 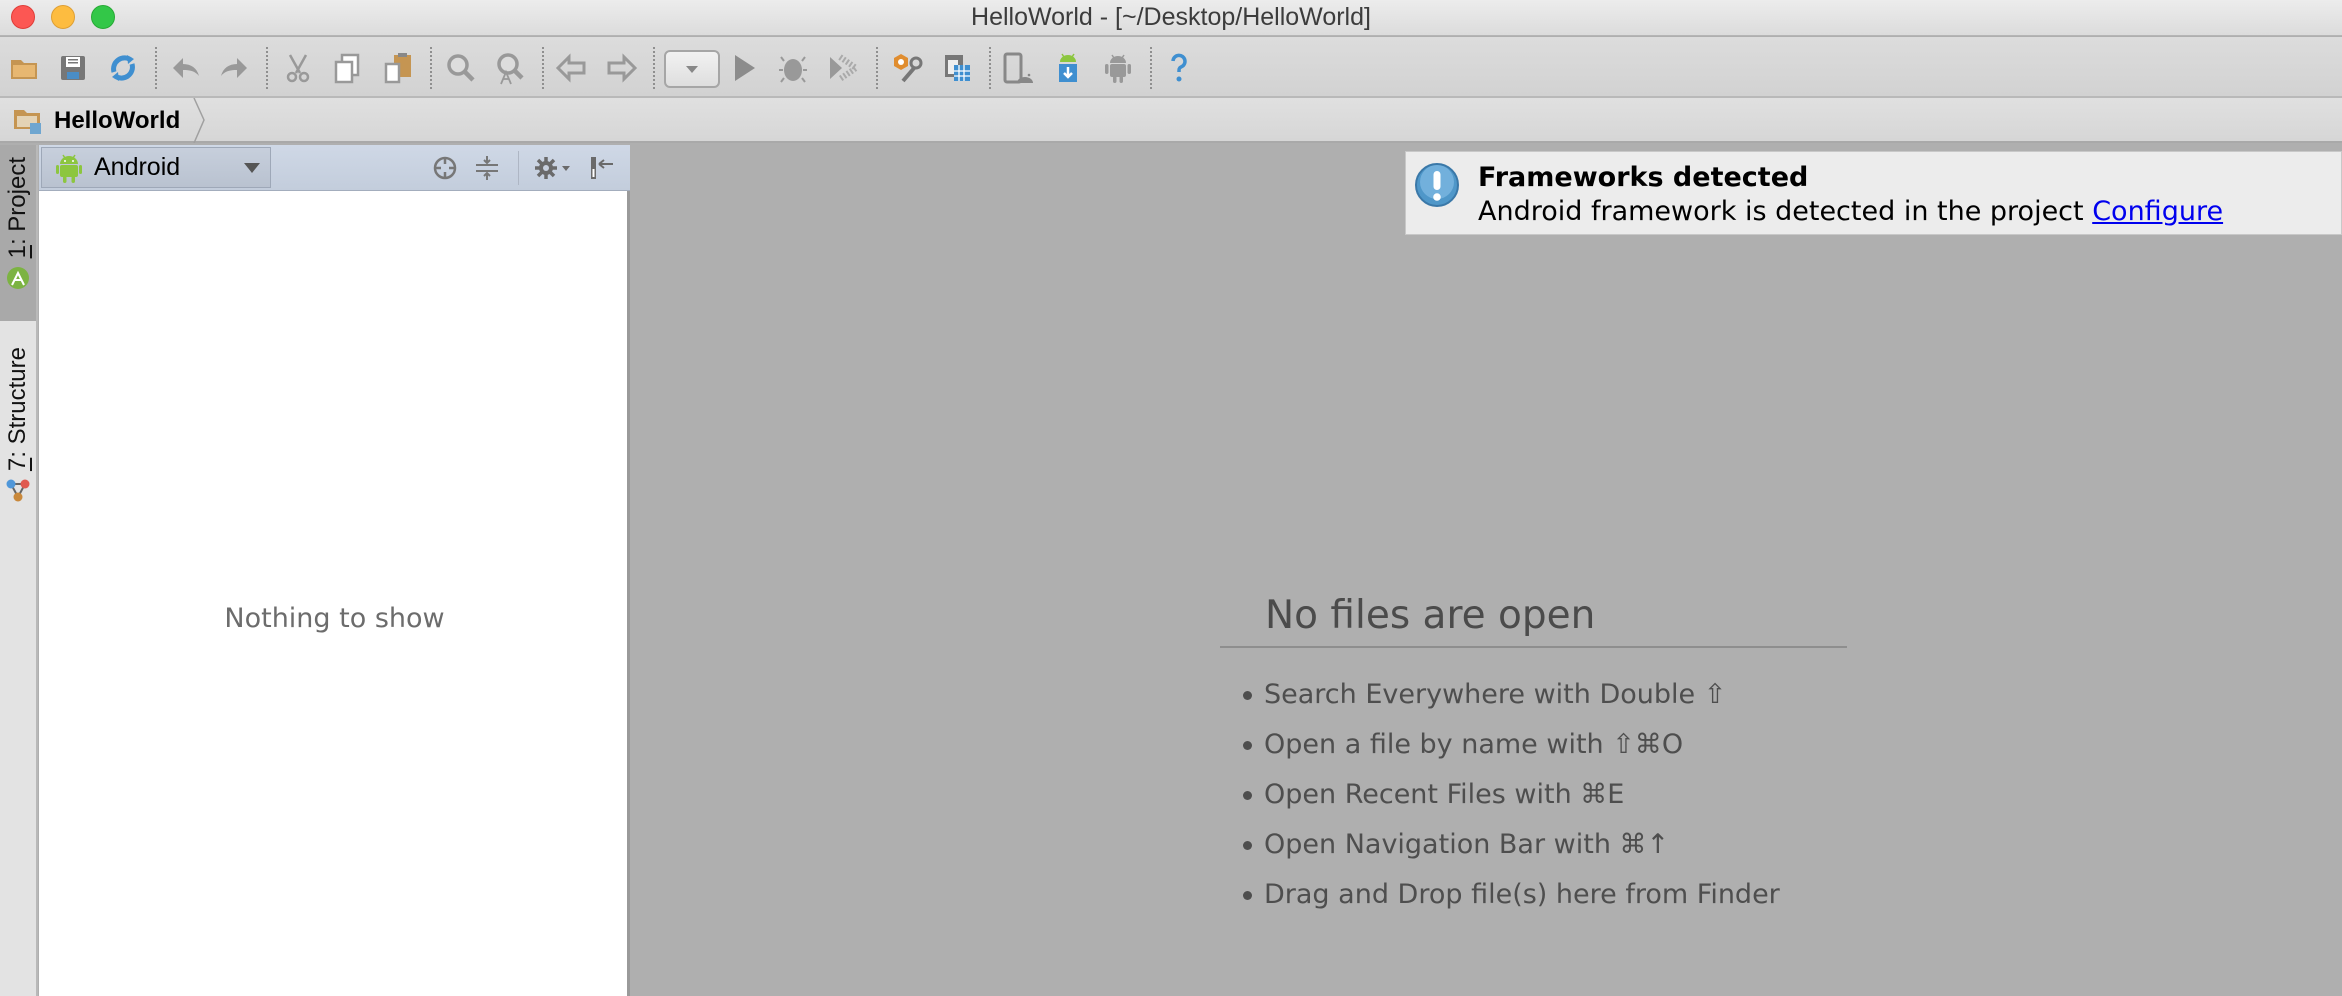 I want to click on run-button, so click(x=745, y=68).